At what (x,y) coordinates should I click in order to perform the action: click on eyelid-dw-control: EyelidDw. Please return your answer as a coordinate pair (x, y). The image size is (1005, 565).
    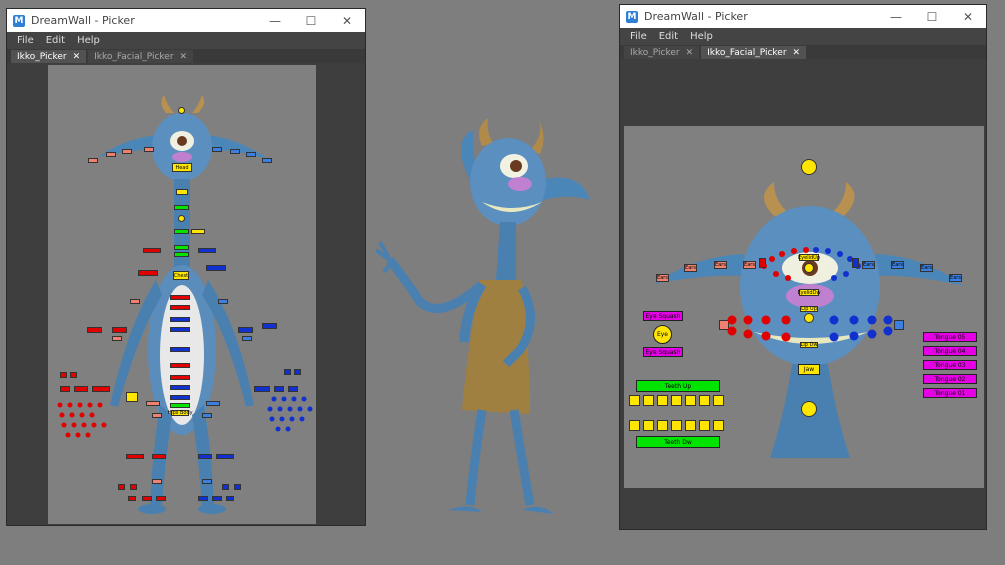
    Looking at the image, I should click on (809, 292).